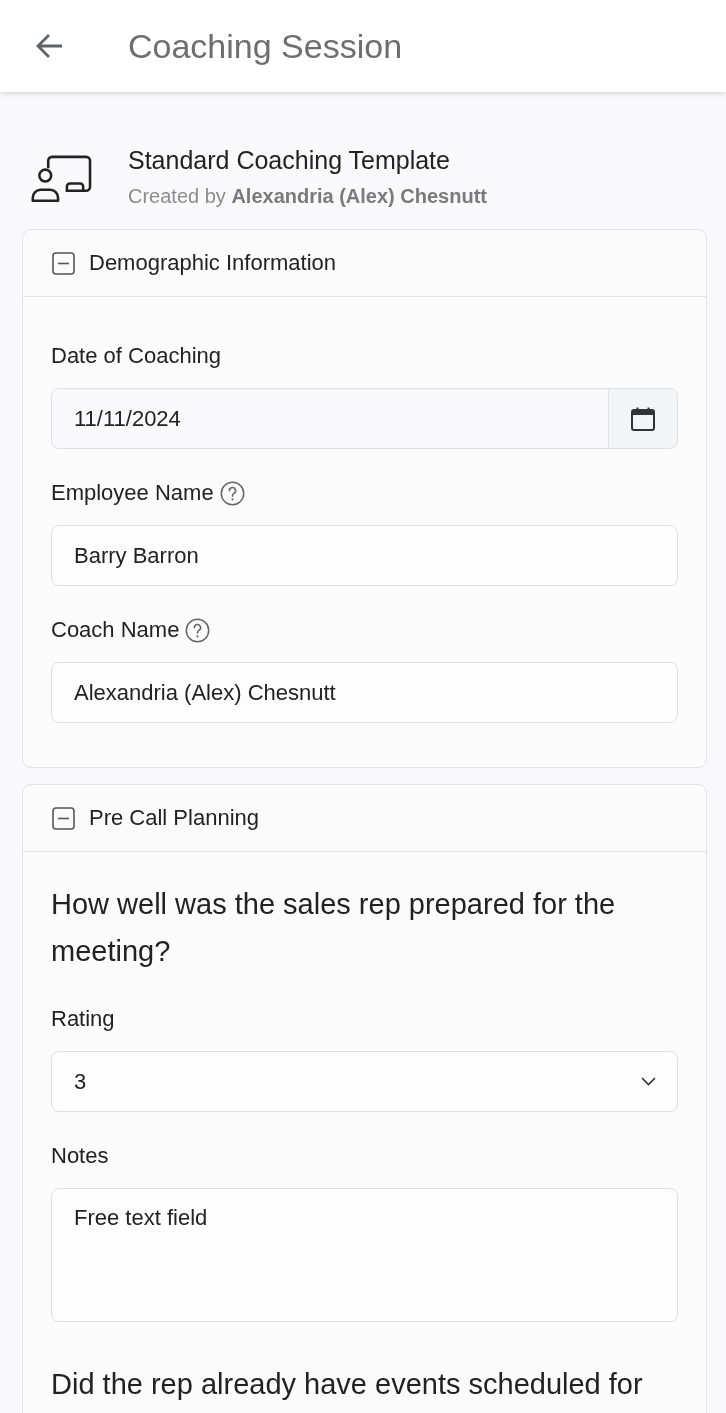 Image resolution: width=726 pixels, height=1413 pixels. What do you see at coordinates (334, 928) in the screenshot?
I see `question-text: How well was the sales rep prepared for the meeting?` at bounding box center [334, 928].